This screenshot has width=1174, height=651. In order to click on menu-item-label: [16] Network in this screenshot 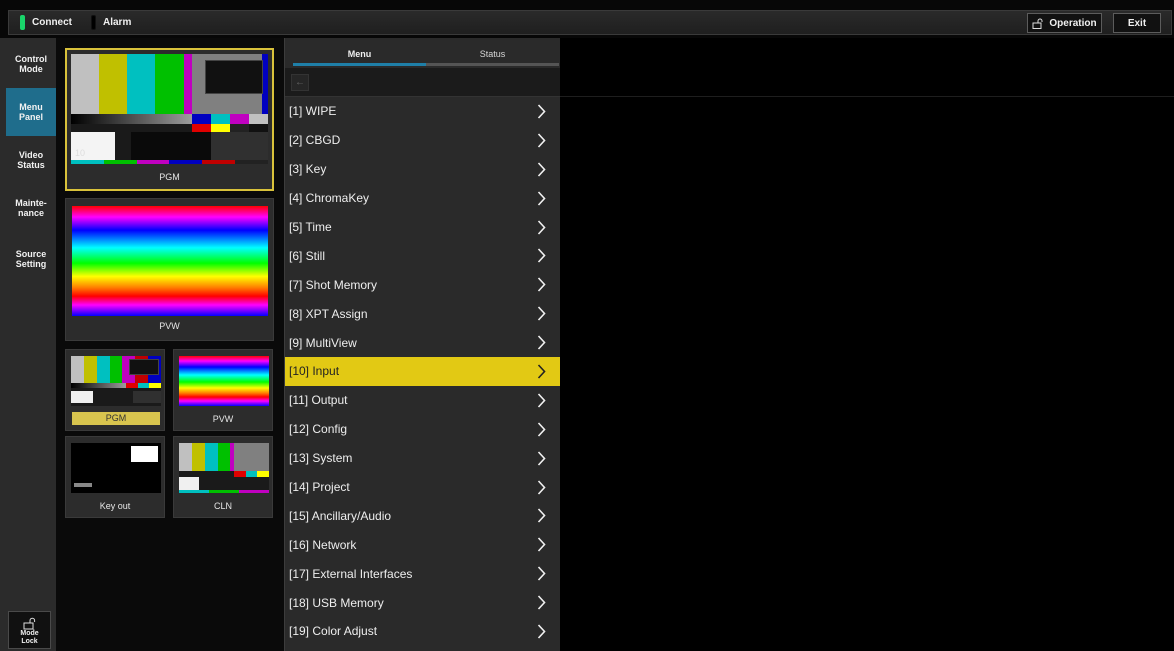, I will do `click(323, 544)`.